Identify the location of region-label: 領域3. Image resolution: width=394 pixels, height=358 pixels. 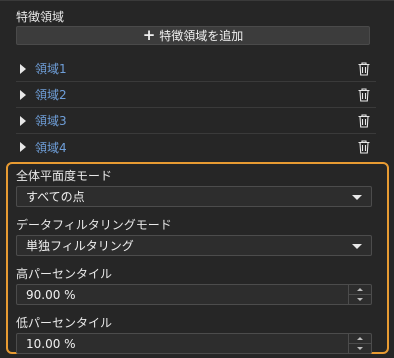
(51, 120).